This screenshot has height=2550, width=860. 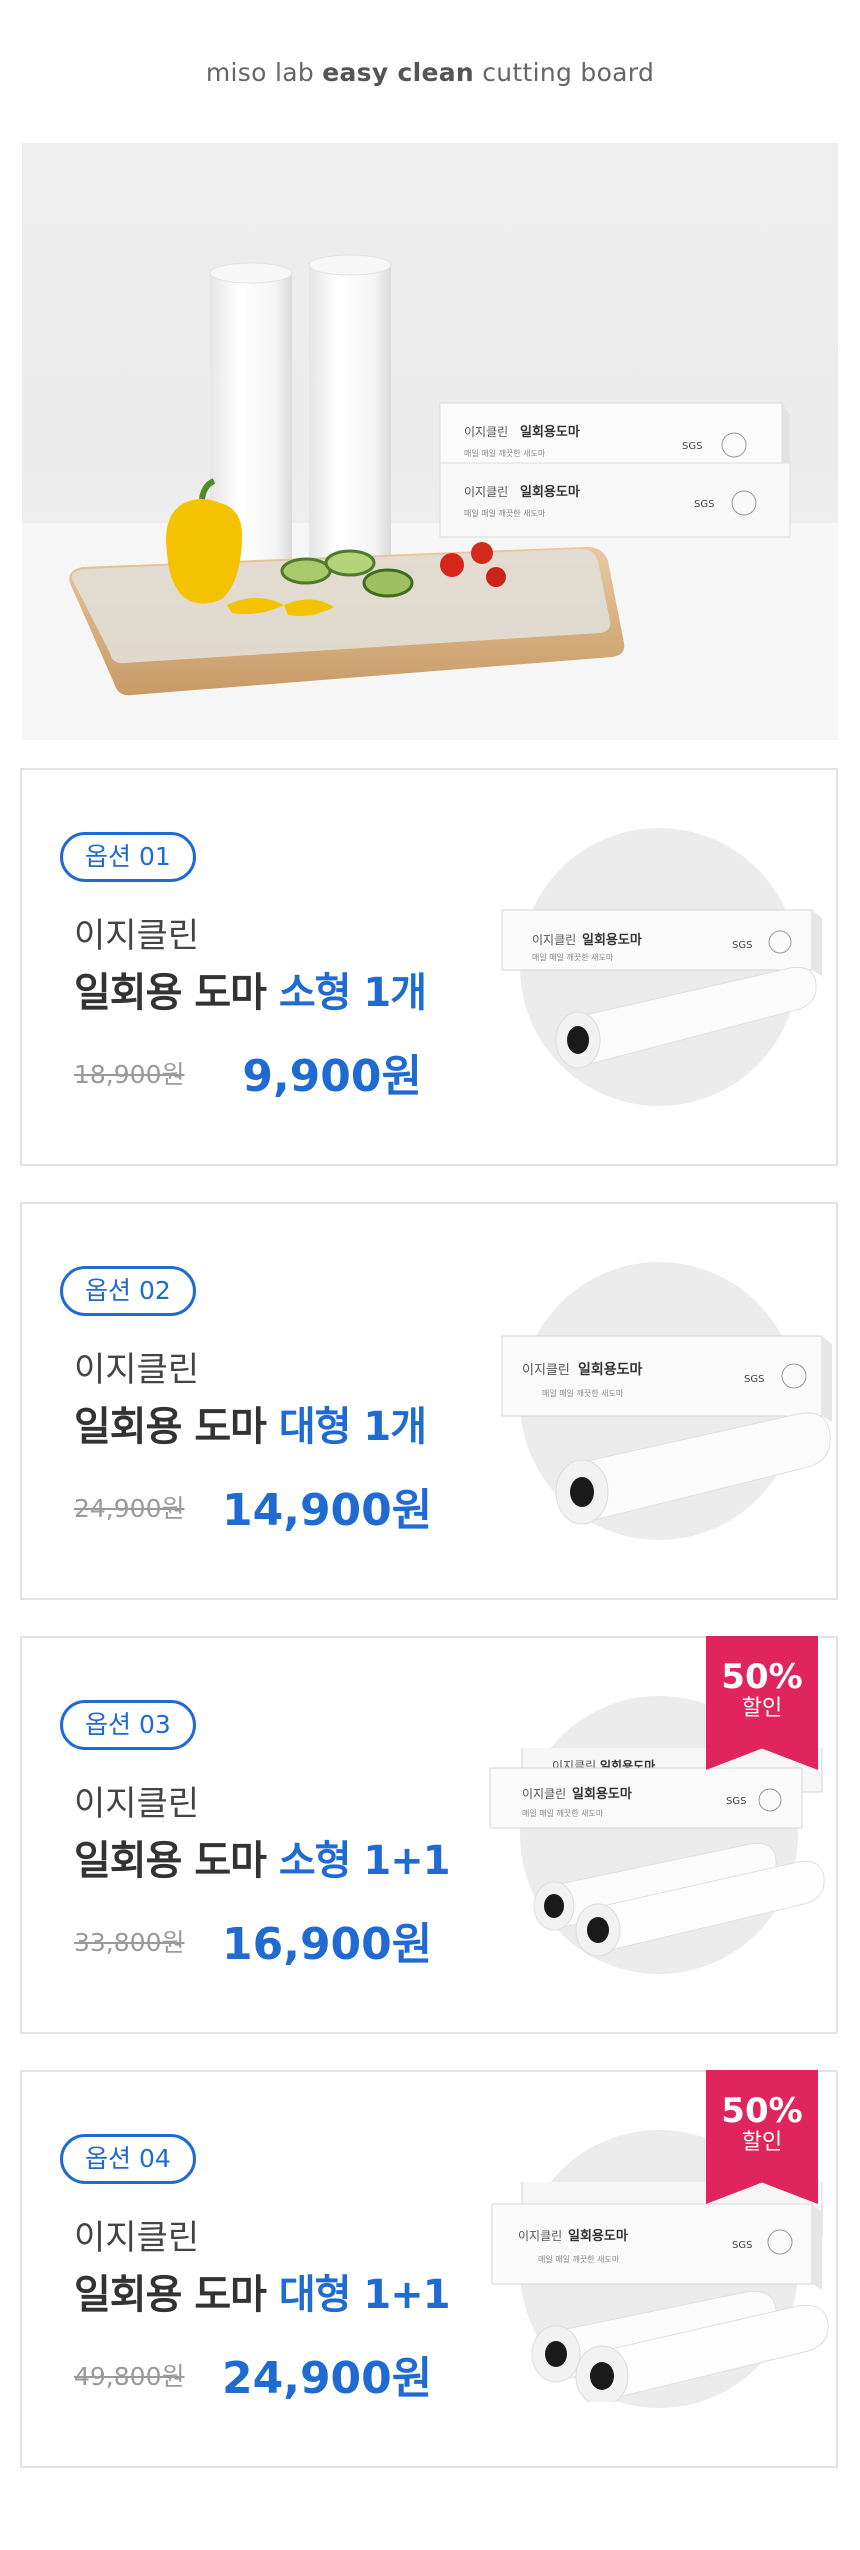 I want to click on page-header: miso lab easy clean cutting board, so click(x=430, y=72).